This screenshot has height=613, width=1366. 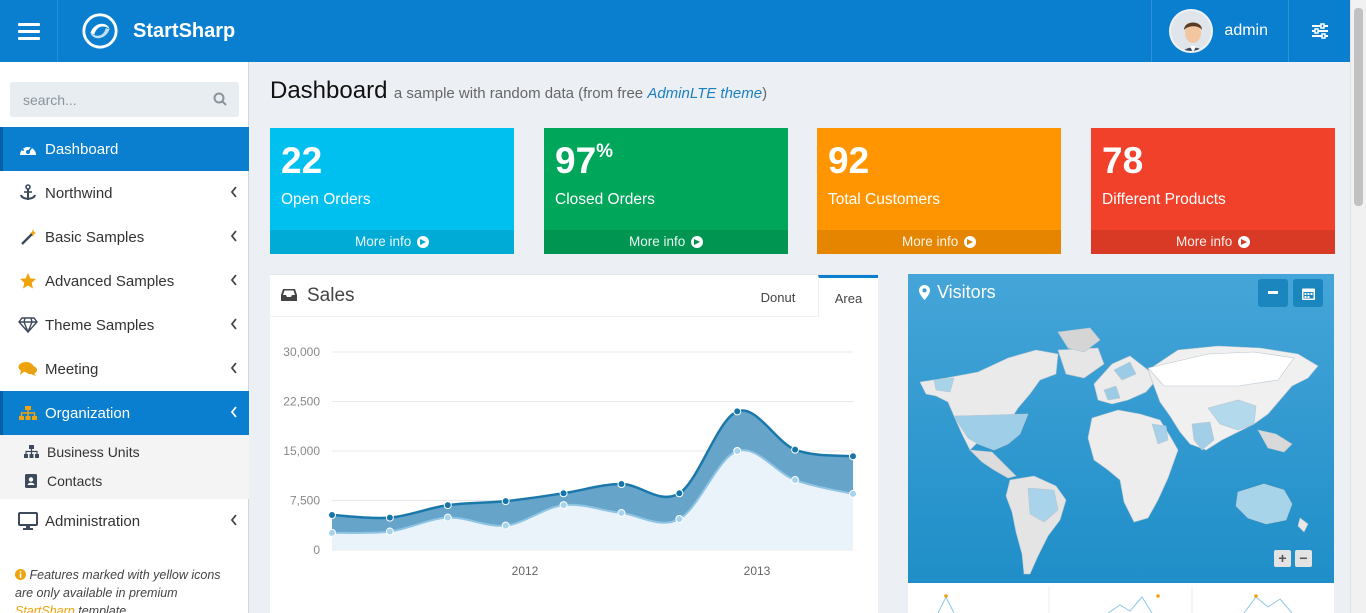 I want to click on sidebar-item-basic-samples: Basic Samples, so click(x=124, y=237).